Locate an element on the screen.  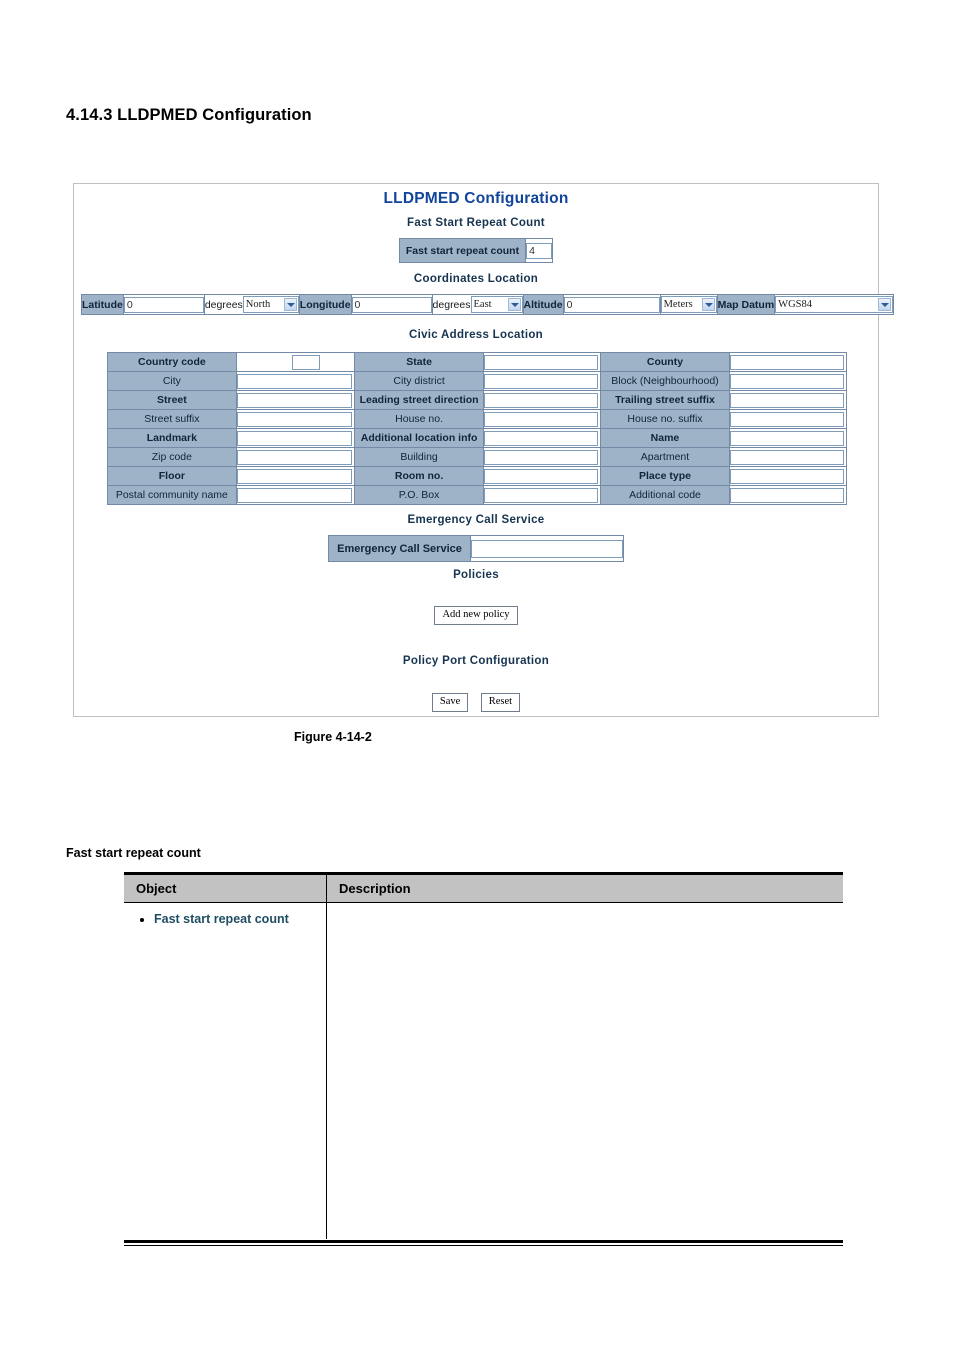
civic-label-landmark: Landmark is located at coordinates (172, 438).